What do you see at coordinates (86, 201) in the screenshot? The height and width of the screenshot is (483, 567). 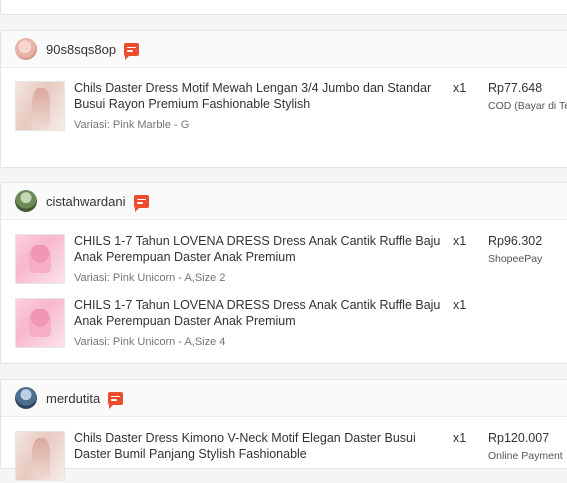 I see `buyer-username: cistahwardani` at bounding box center [86, 201].